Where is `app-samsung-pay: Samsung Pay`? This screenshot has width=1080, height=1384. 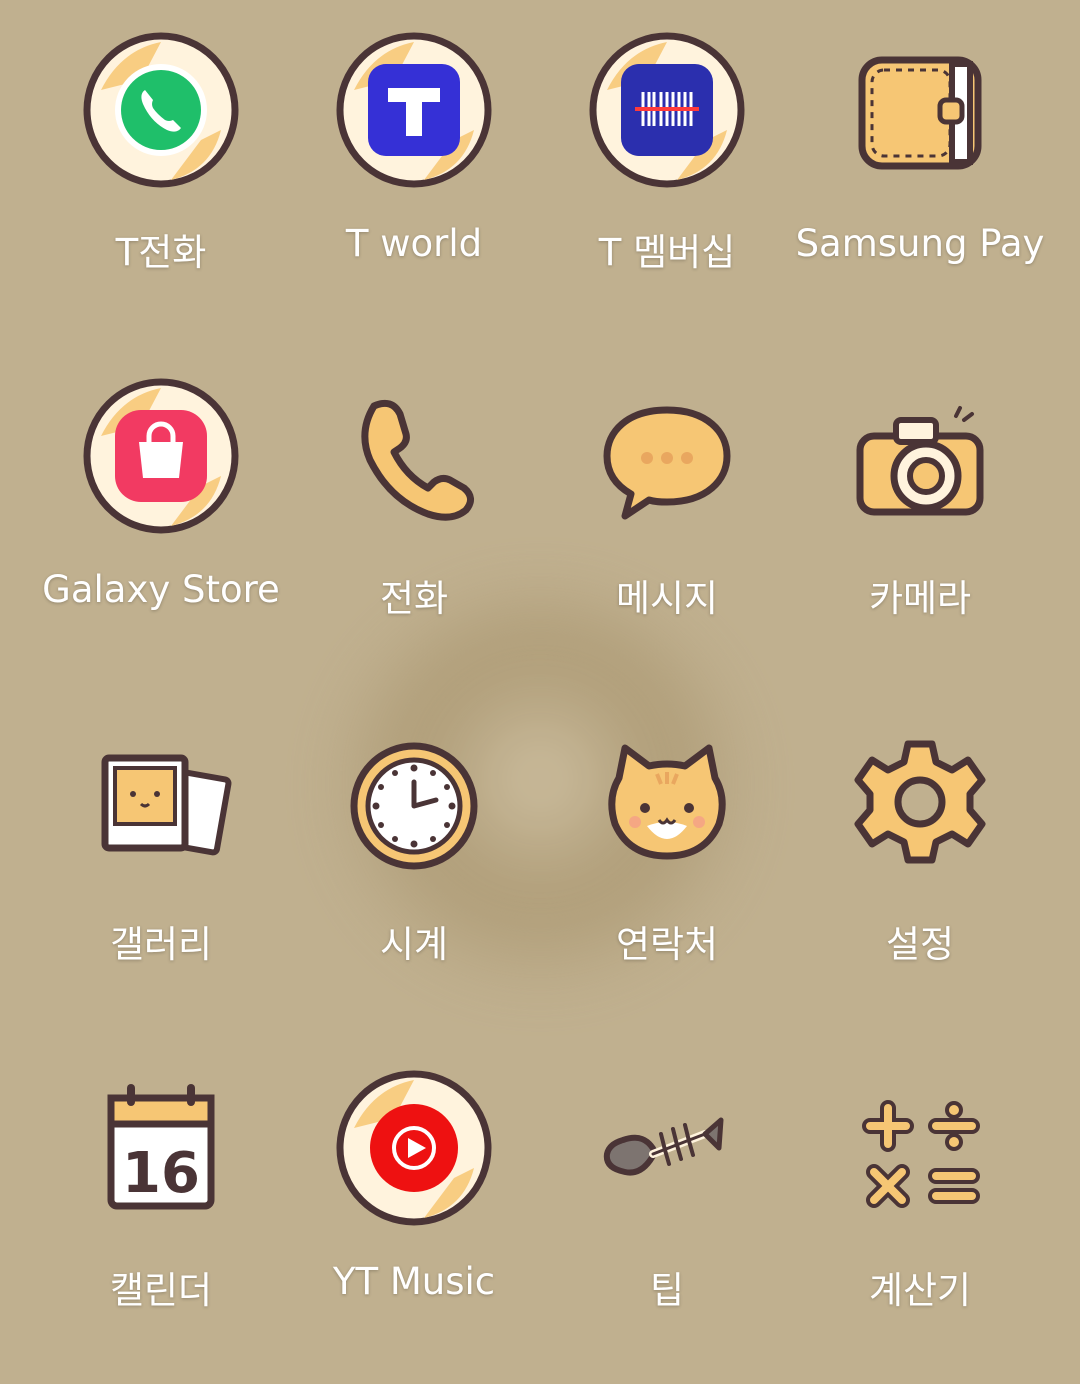 app-samsung-pay: Samsung Pay is located at coordinates (920, 173).